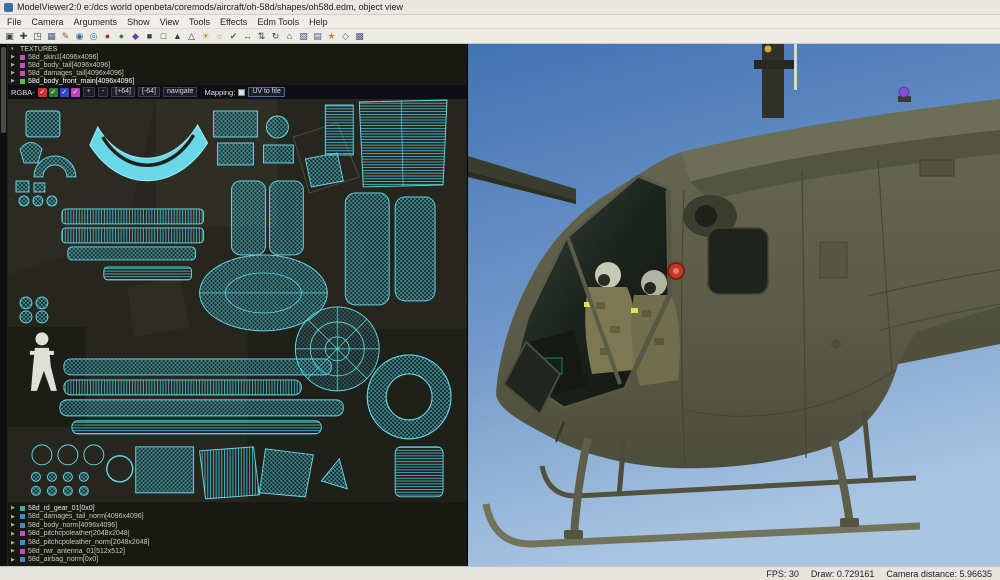 This screenshot has width=1000, height=580. What do you see at coordinates (337, 349) in the screenshot?
I see `uv-spoked-wheel` at bounding box center [337, 349].